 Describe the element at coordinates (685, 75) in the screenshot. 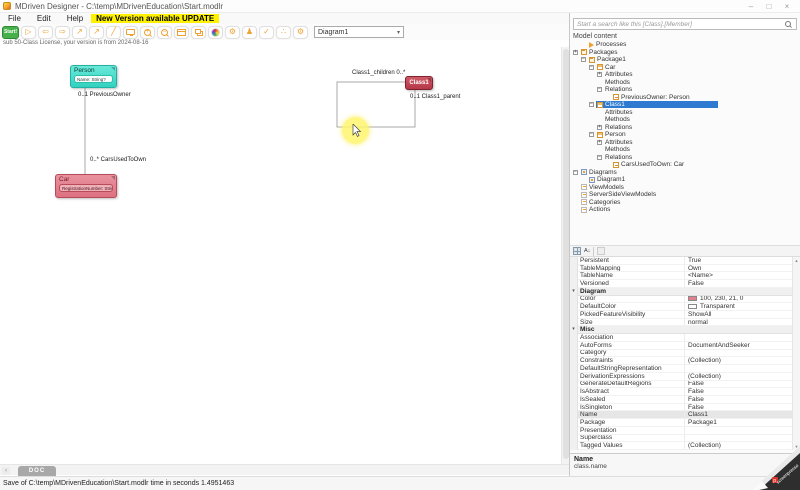

I see `tree-item-attributes: + Attributes` at that location.